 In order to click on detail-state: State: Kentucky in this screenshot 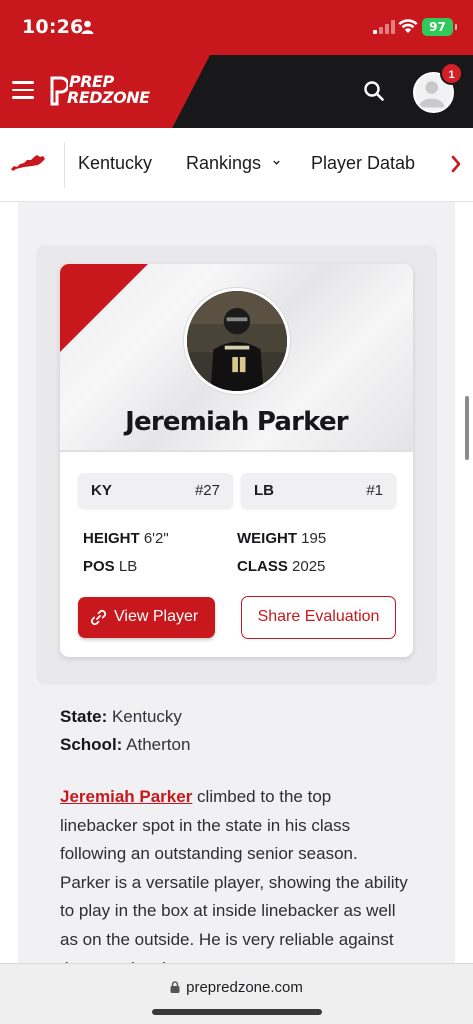, I will do `click(121, 716)`.